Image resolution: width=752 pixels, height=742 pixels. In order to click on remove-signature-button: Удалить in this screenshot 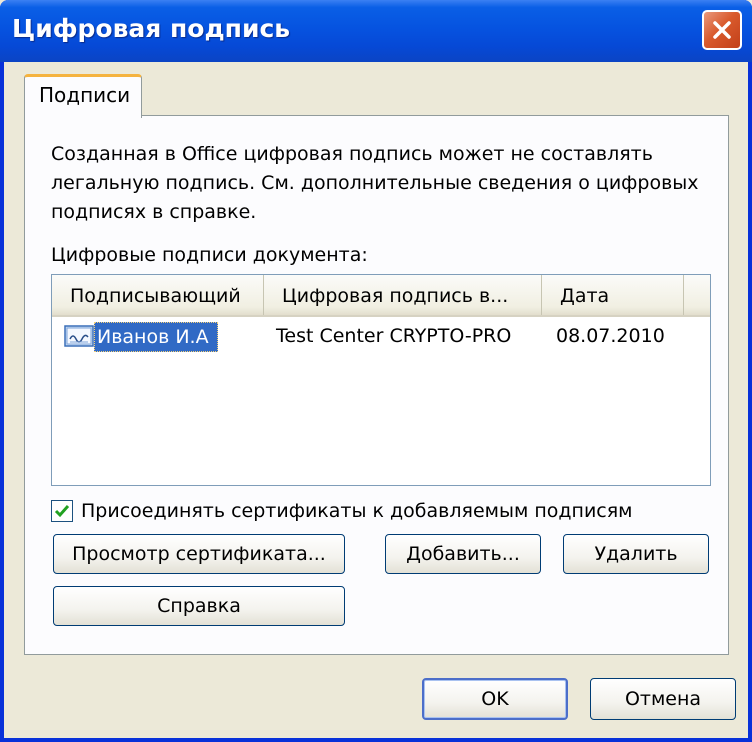, I will do `click(636, 554)`.